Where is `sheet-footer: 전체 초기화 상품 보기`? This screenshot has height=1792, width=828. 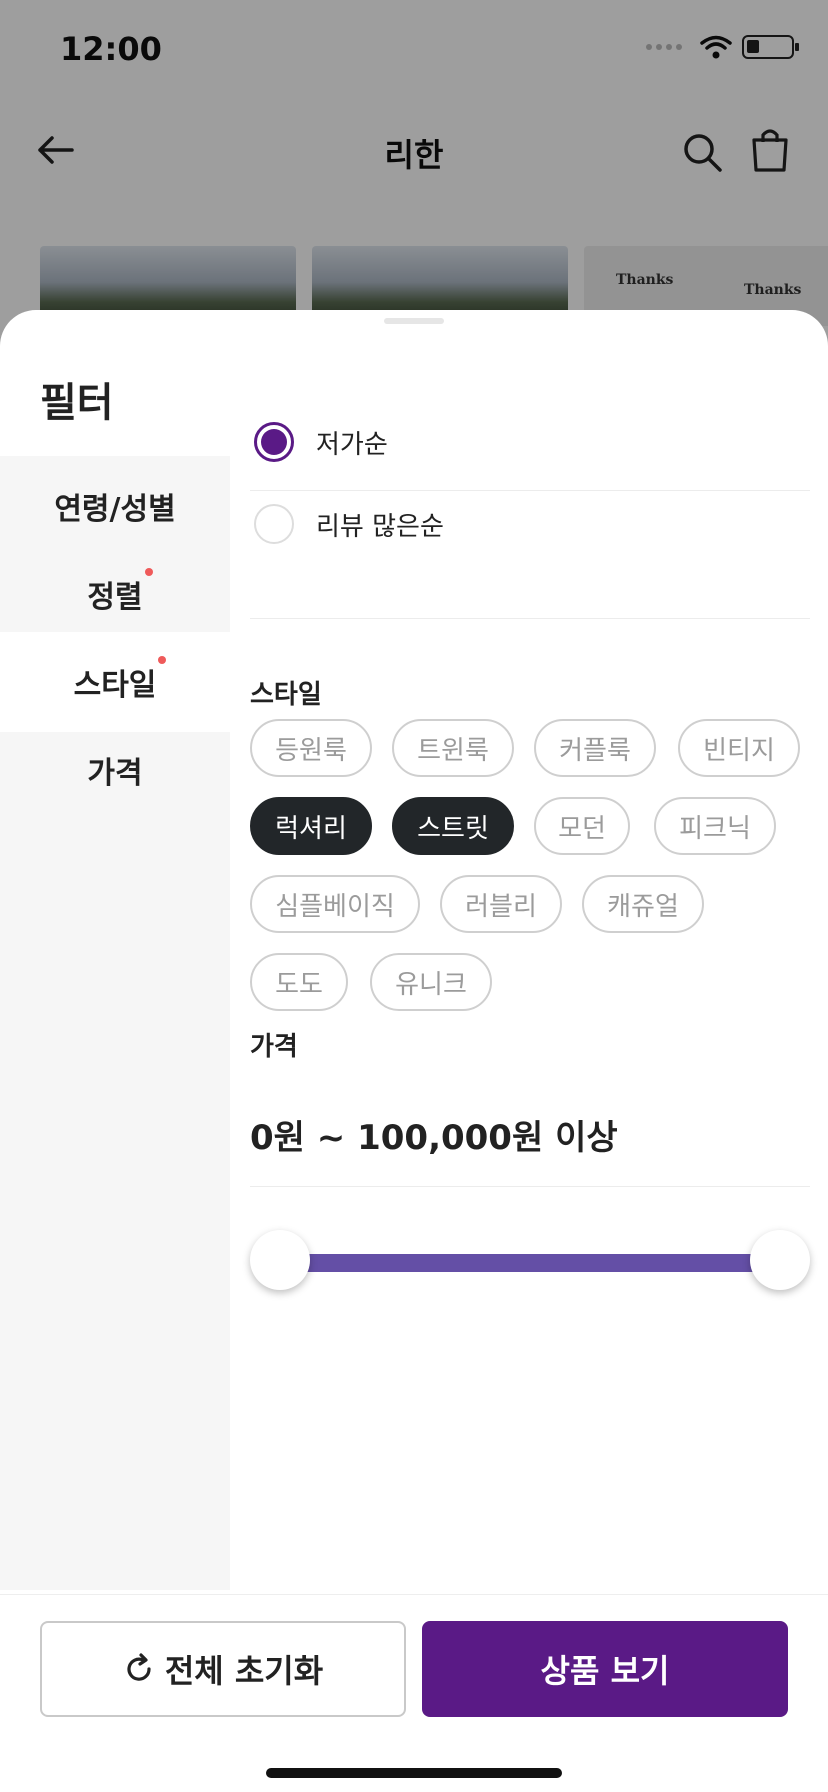
sheet-footer: 전체 초기화 상품 보기 is located at coordinates (414, 1693).